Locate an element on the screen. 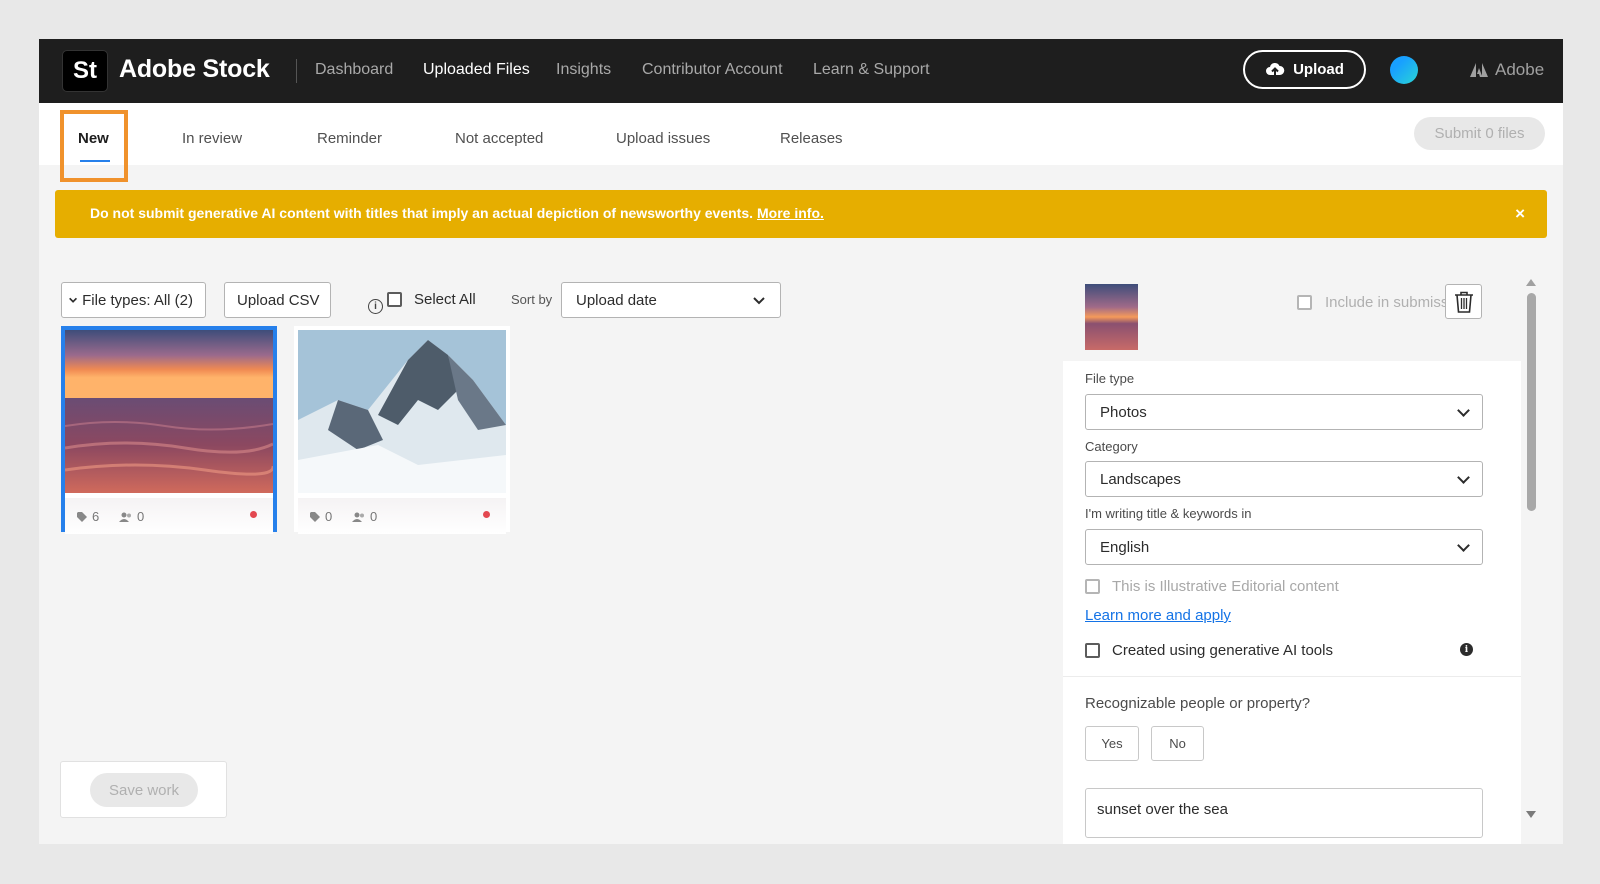 The image size is (1600, 884). sunset-over-sea-image is located at coordinates (169, 411).